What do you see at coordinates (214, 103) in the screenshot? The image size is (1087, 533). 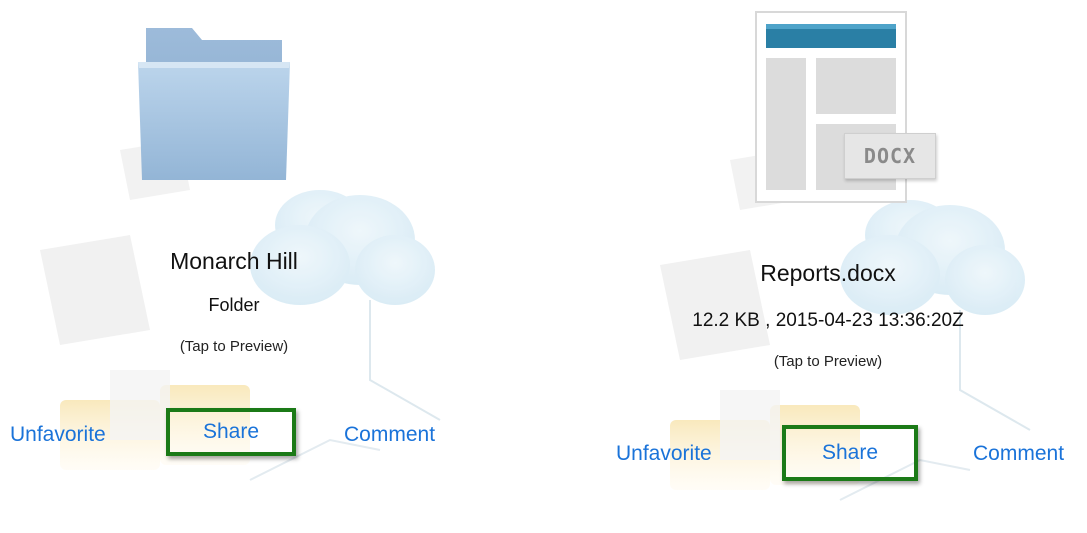 I see `folder-icon` at bounding box center [214, 103].